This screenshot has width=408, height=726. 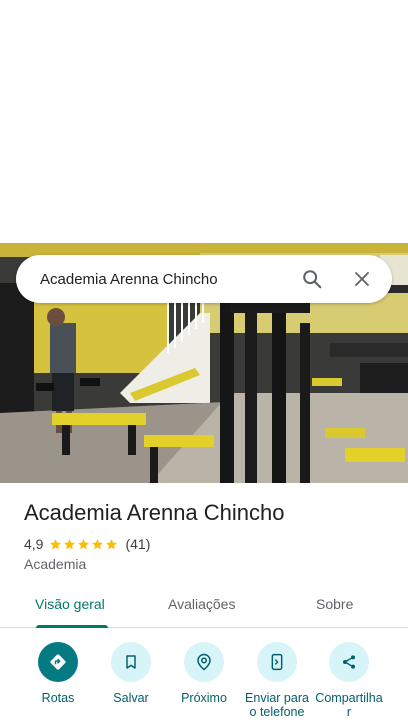 What do you see at coordinates (72, 626) in the screenshot?
I see `tab-indicator` at bounding box center [72, 626].